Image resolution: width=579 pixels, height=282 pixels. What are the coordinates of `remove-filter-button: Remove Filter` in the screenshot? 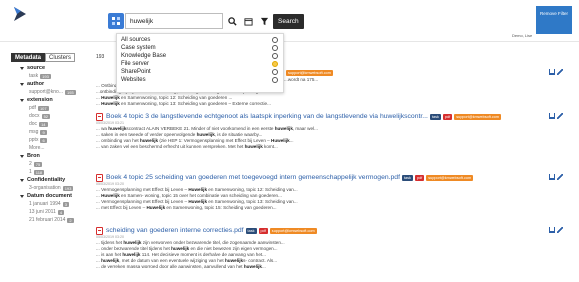 It's located at (554, 20).